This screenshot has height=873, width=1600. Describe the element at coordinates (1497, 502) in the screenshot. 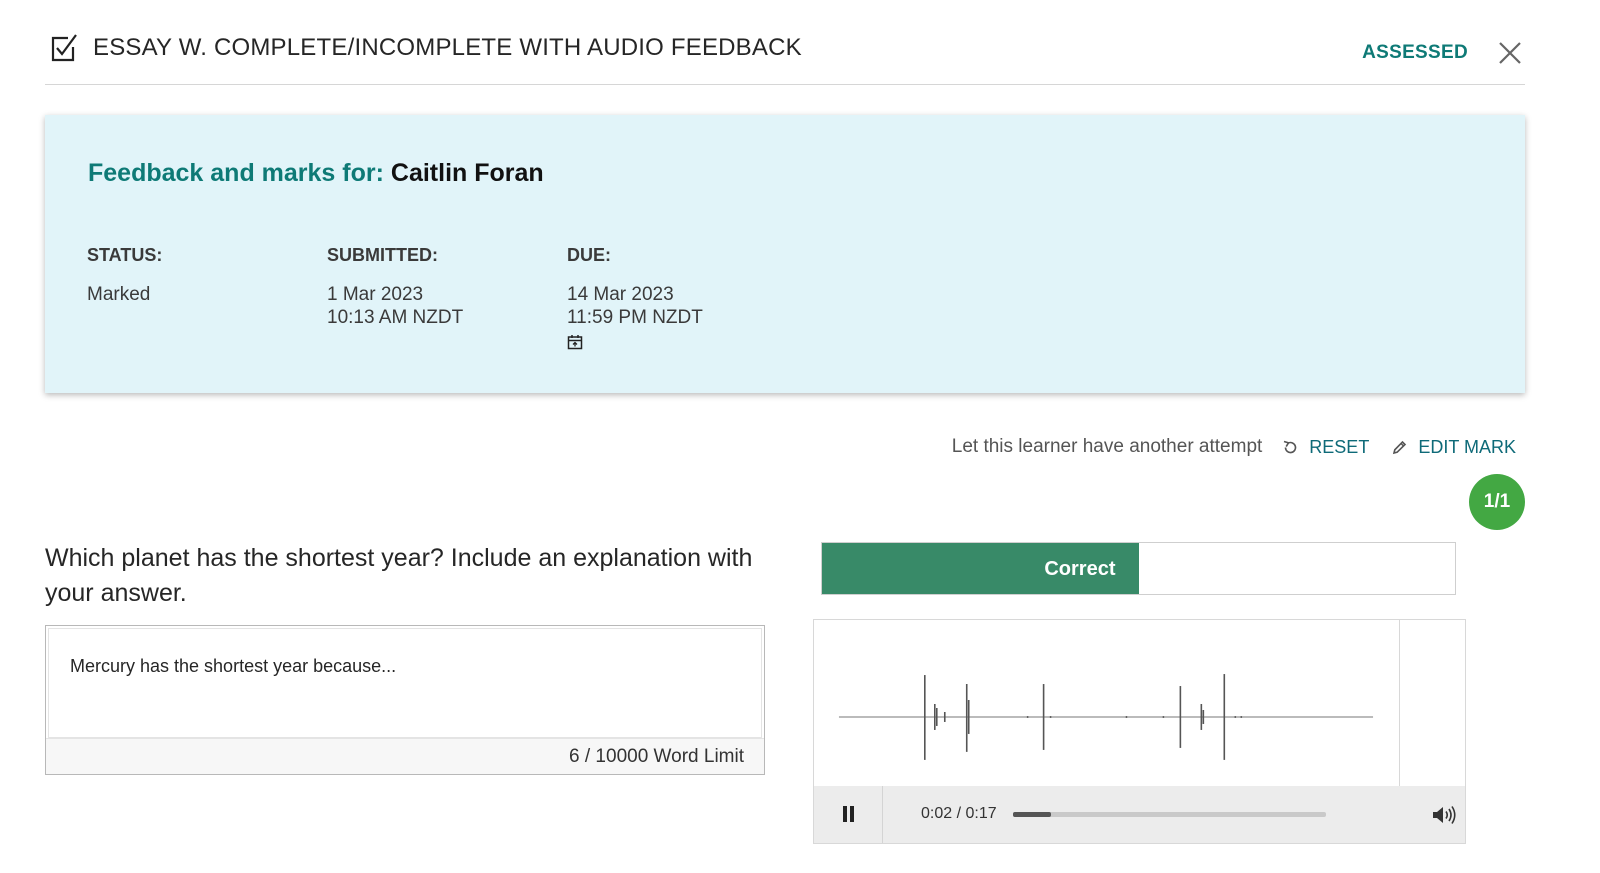

I see `score-badge: 1/1` at that location.